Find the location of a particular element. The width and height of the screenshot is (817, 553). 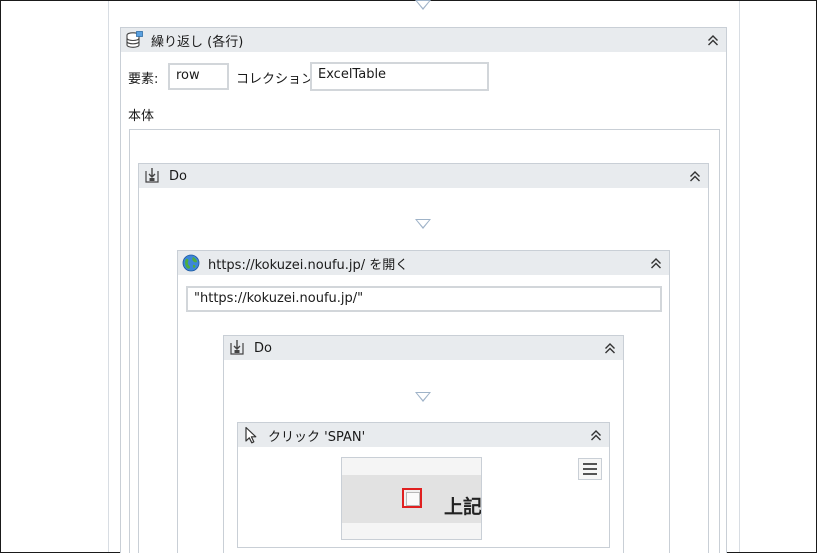

foreach-row-title: 繰り返し (各行) is located at coordinates (197, 42).